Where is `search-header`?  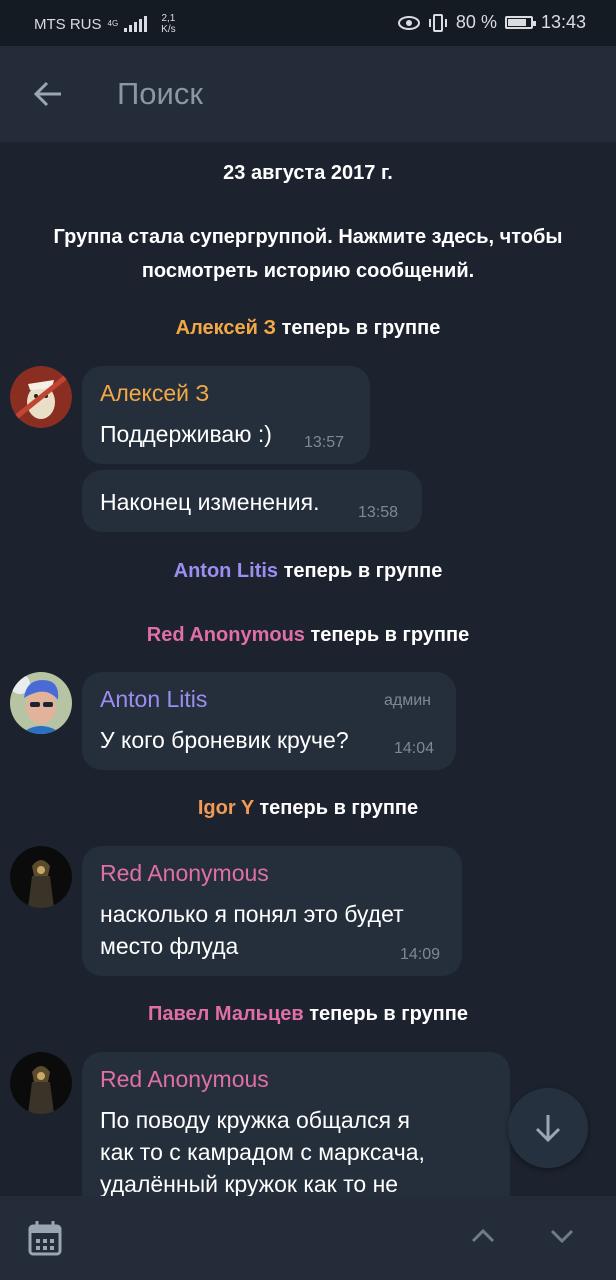
search-header is located at coordinates (308, 94).